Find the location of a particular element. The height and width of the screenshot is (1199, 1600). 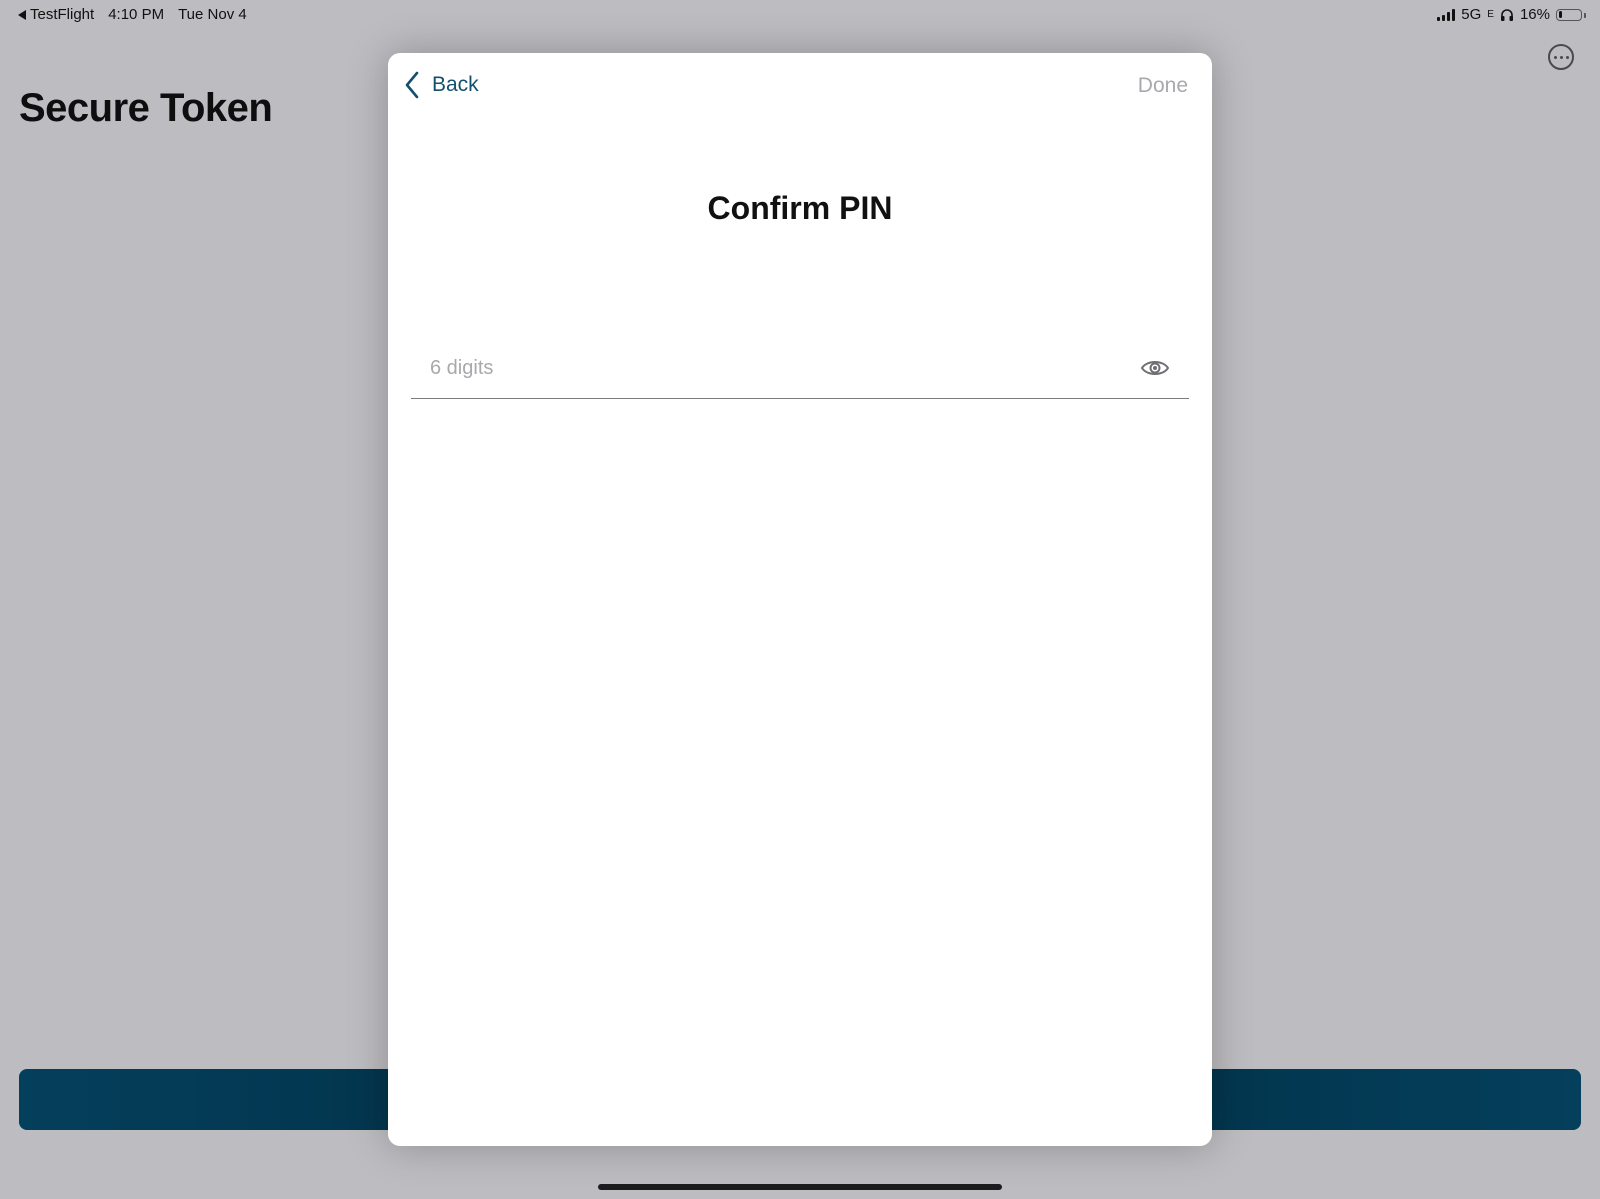

battery-icon is located at coordinates (1571, 14).